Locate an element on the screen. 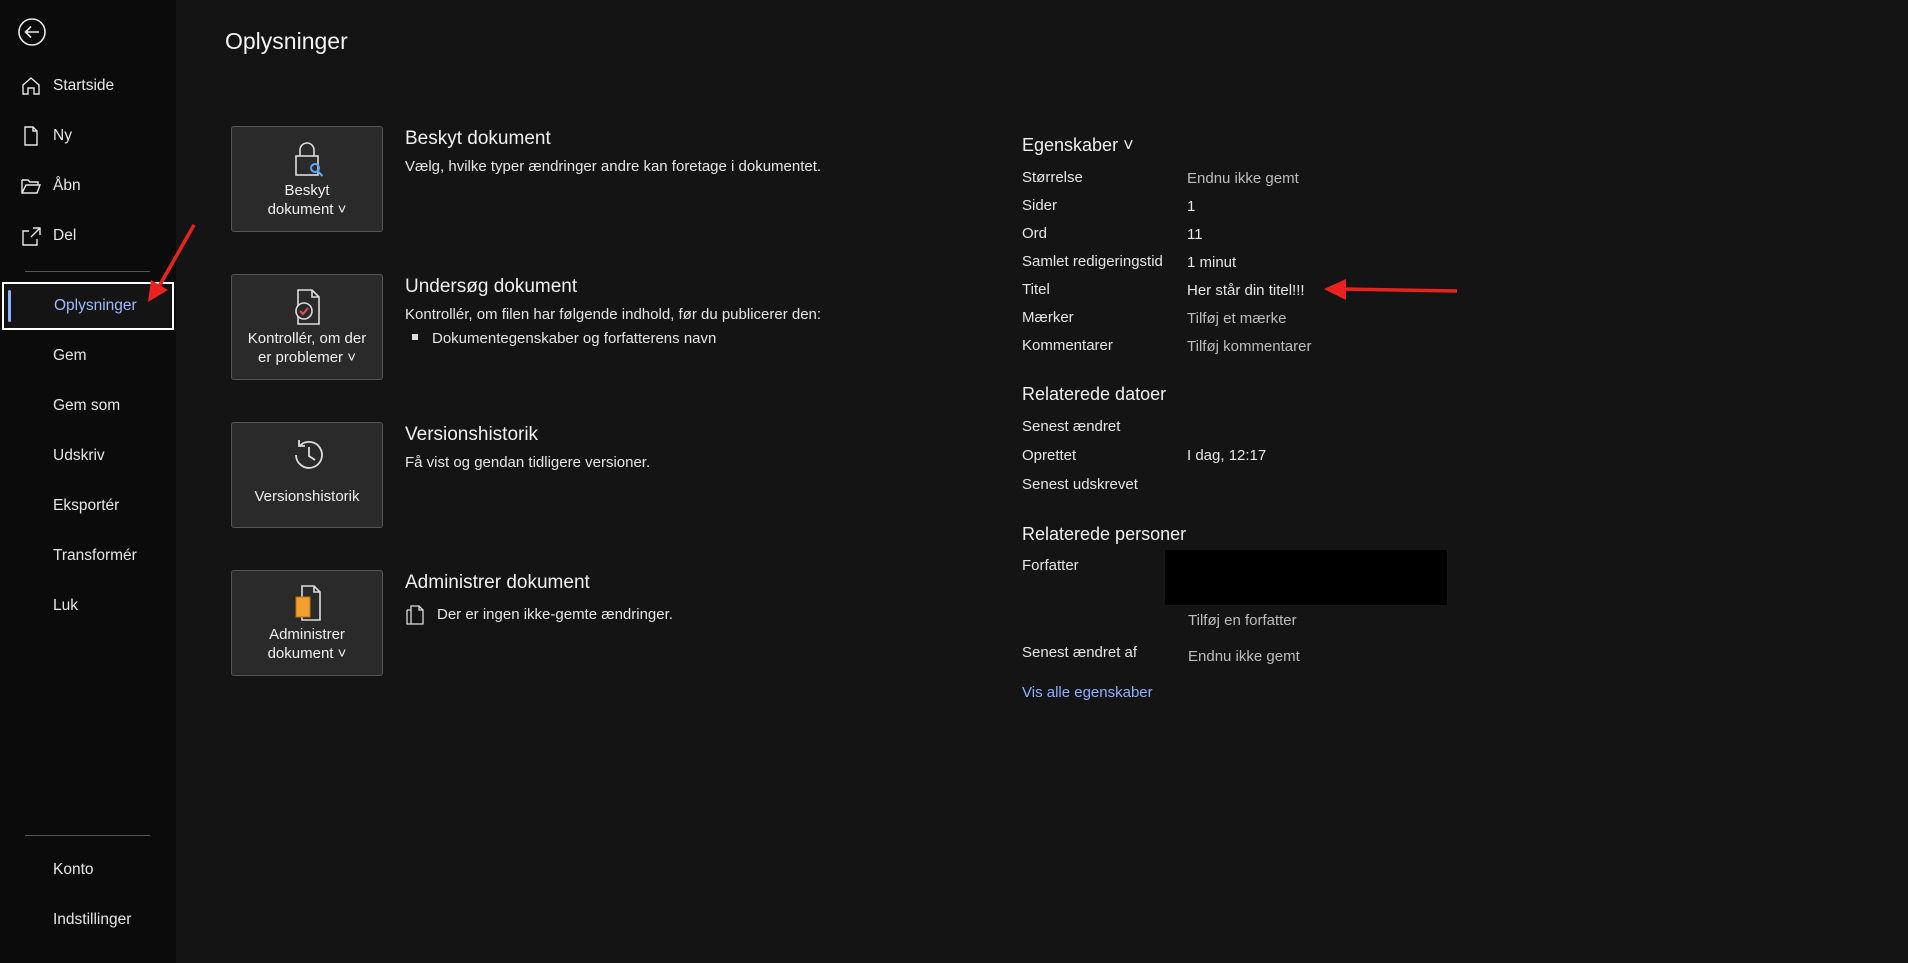  open-folder-icon is located at coordinates (31, 186).